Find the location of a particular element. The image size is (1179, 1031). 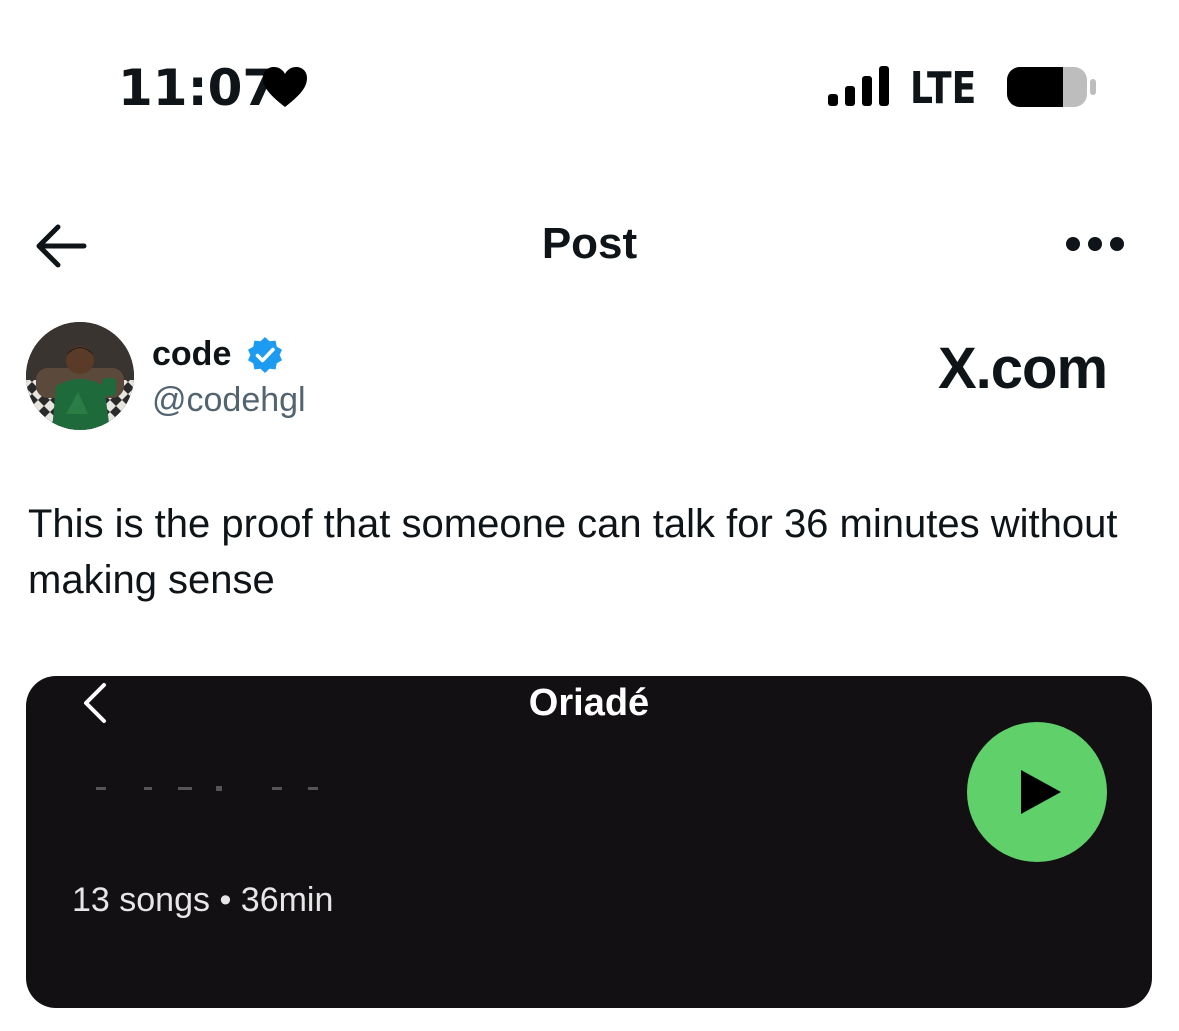

post-header: Post is located at coordinates (589, 245).